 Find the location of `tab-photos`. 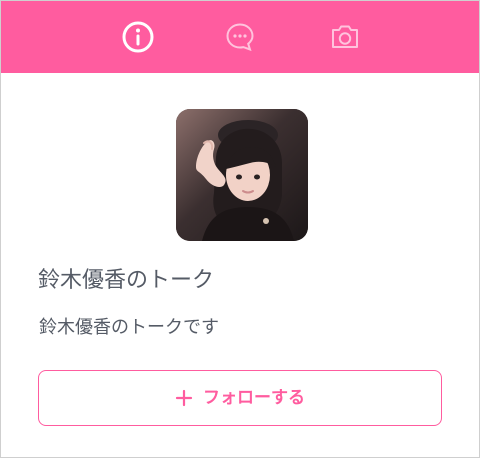

tab-photos is located at coordinates (345, 37).